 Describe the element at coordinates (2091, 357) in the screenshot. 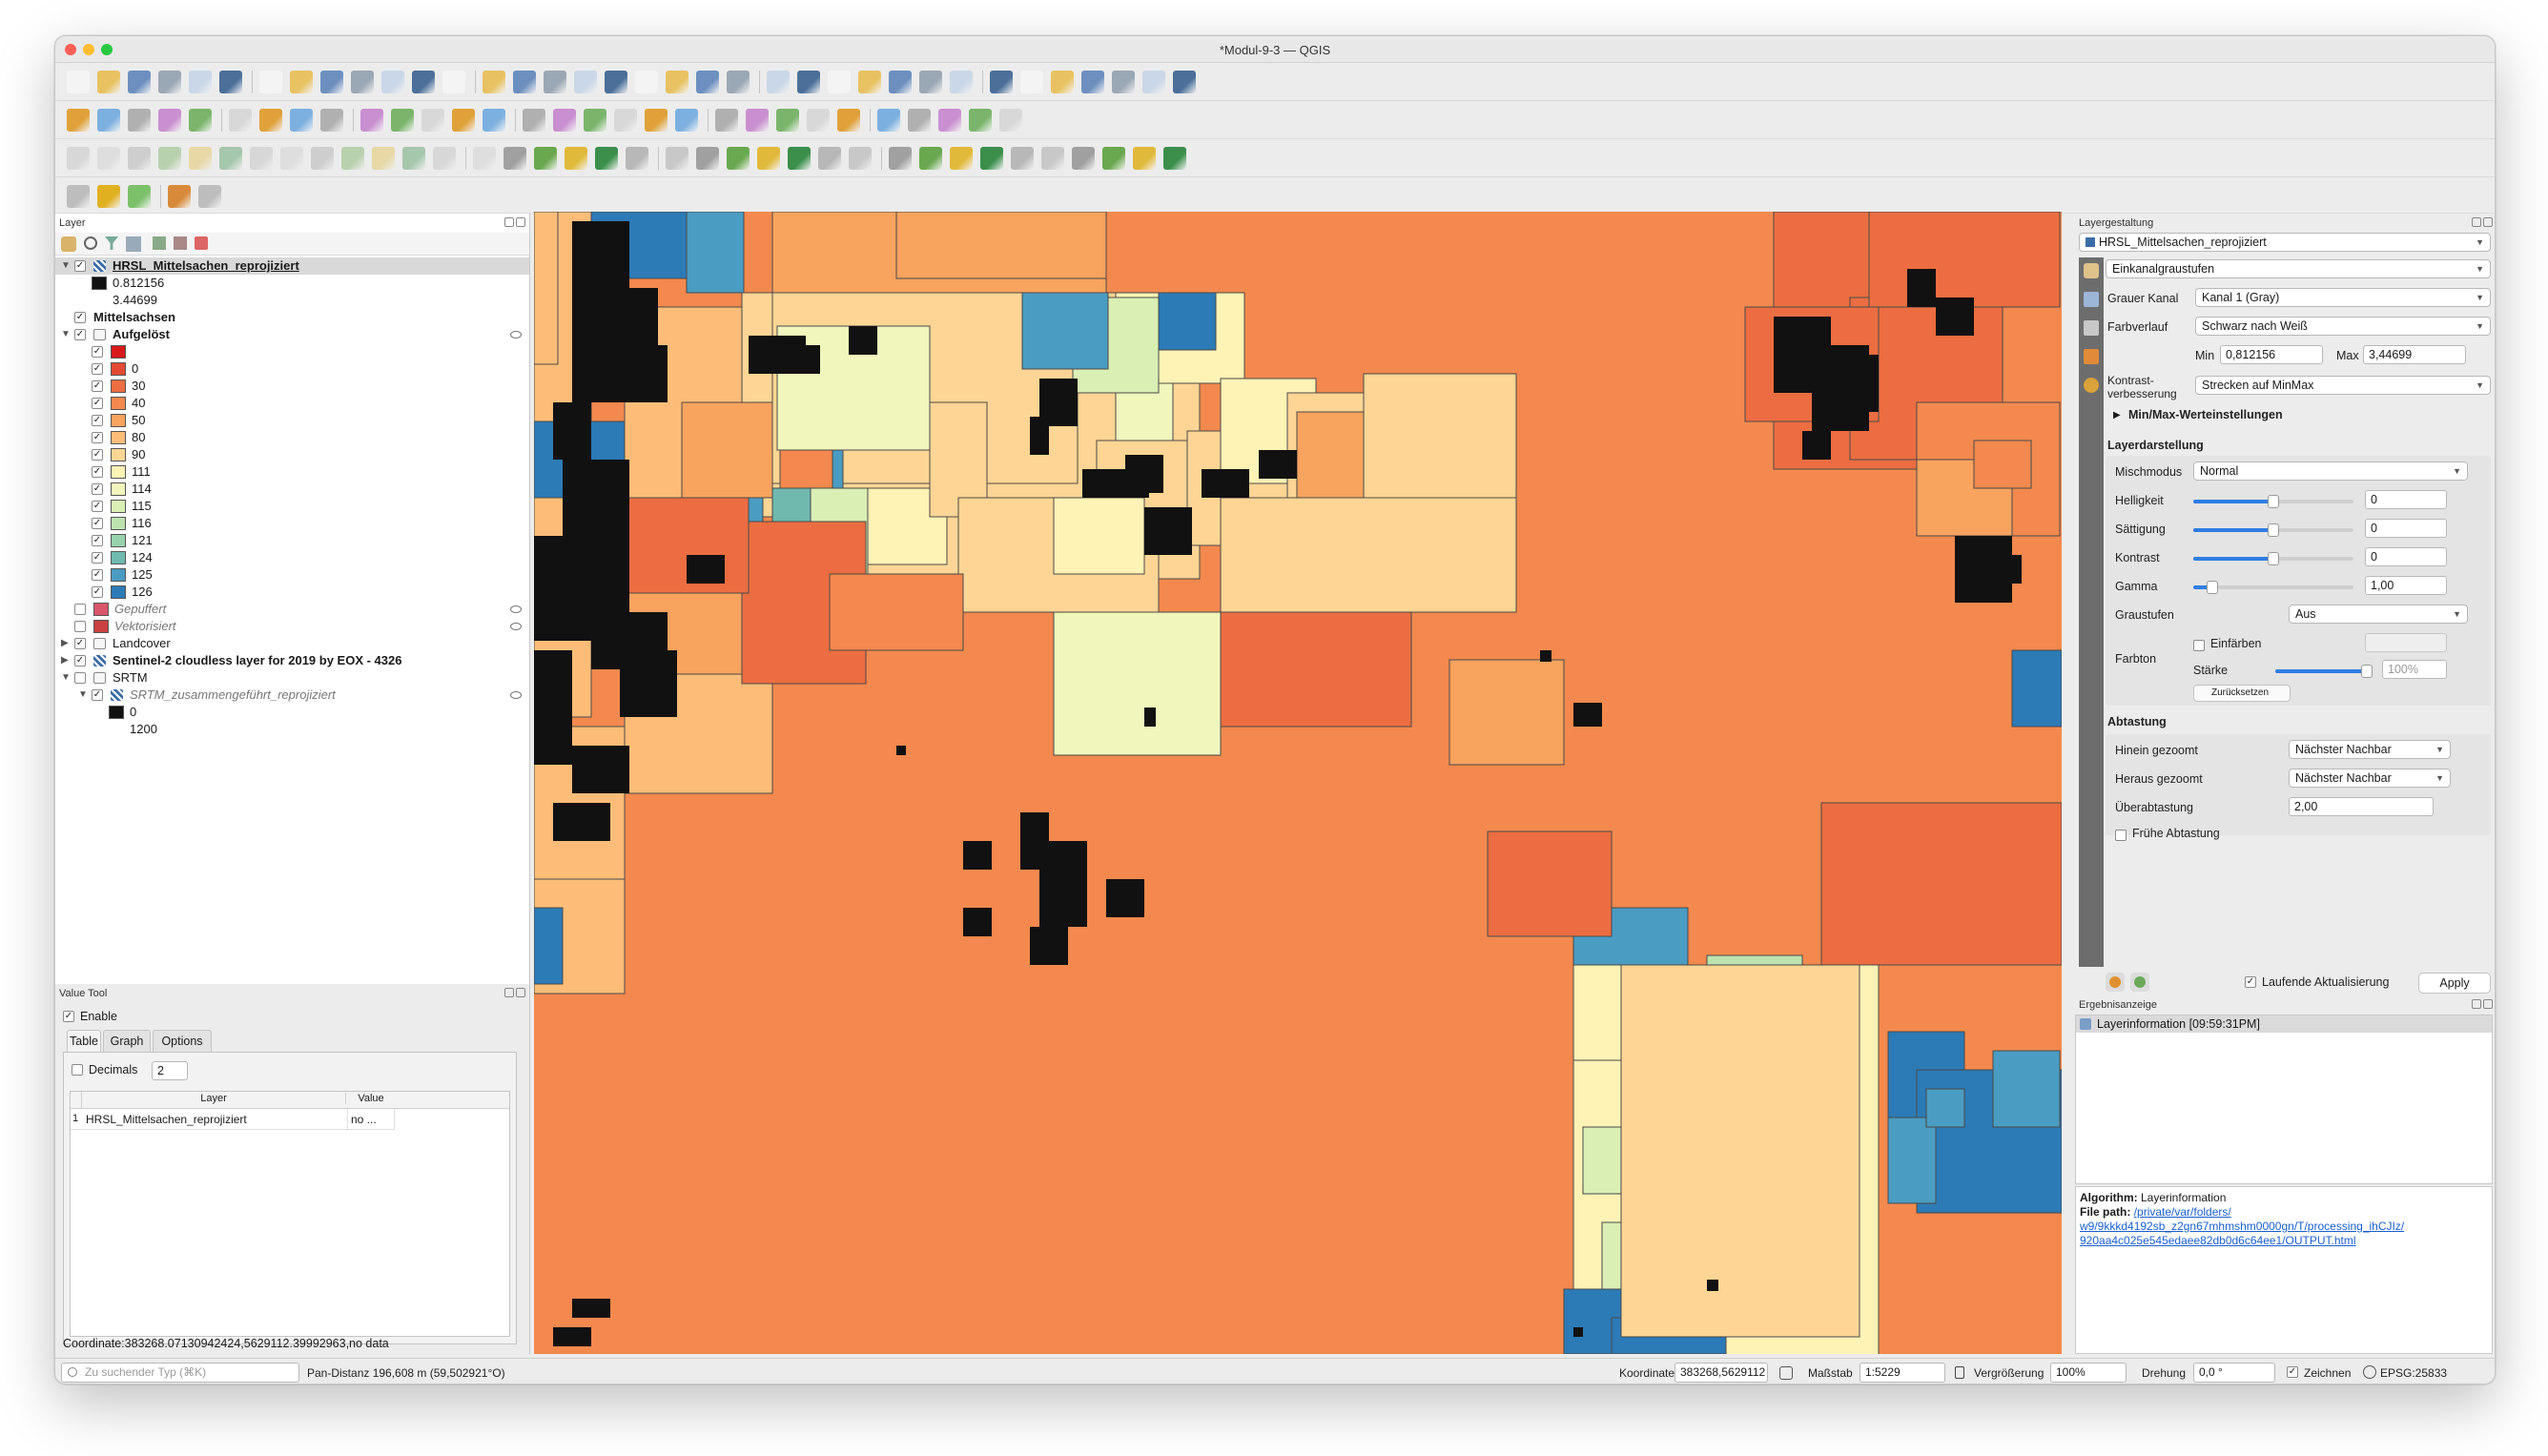

I see `rendering-tab-icon` at that location.